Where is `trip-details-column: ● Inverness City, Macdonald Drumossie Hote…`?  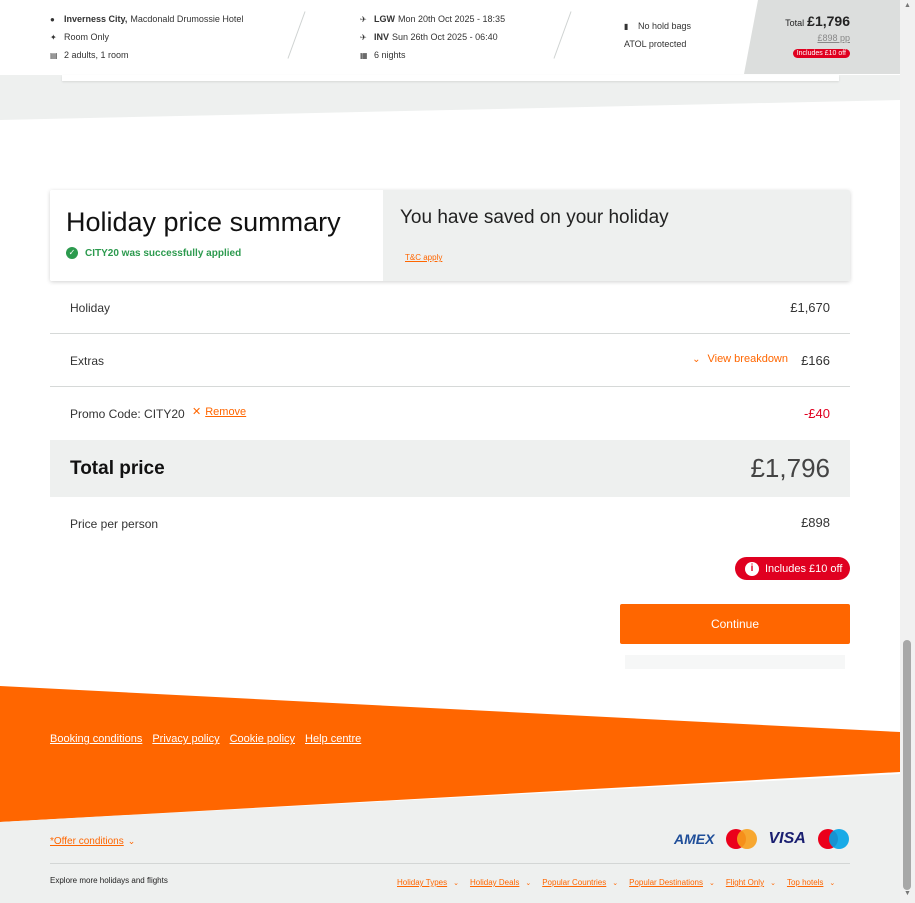
trip-details-column: ● Inverness City, Macdonald Drumossie Hote… is located at coordinates (146, 37).